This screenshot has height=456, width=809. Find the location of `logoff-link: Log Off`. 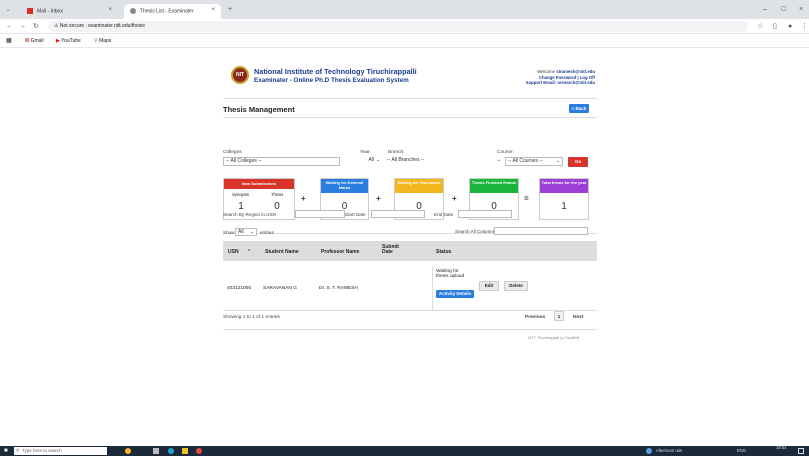

logoff-link: Log Off is located at coordinates (587, 77).